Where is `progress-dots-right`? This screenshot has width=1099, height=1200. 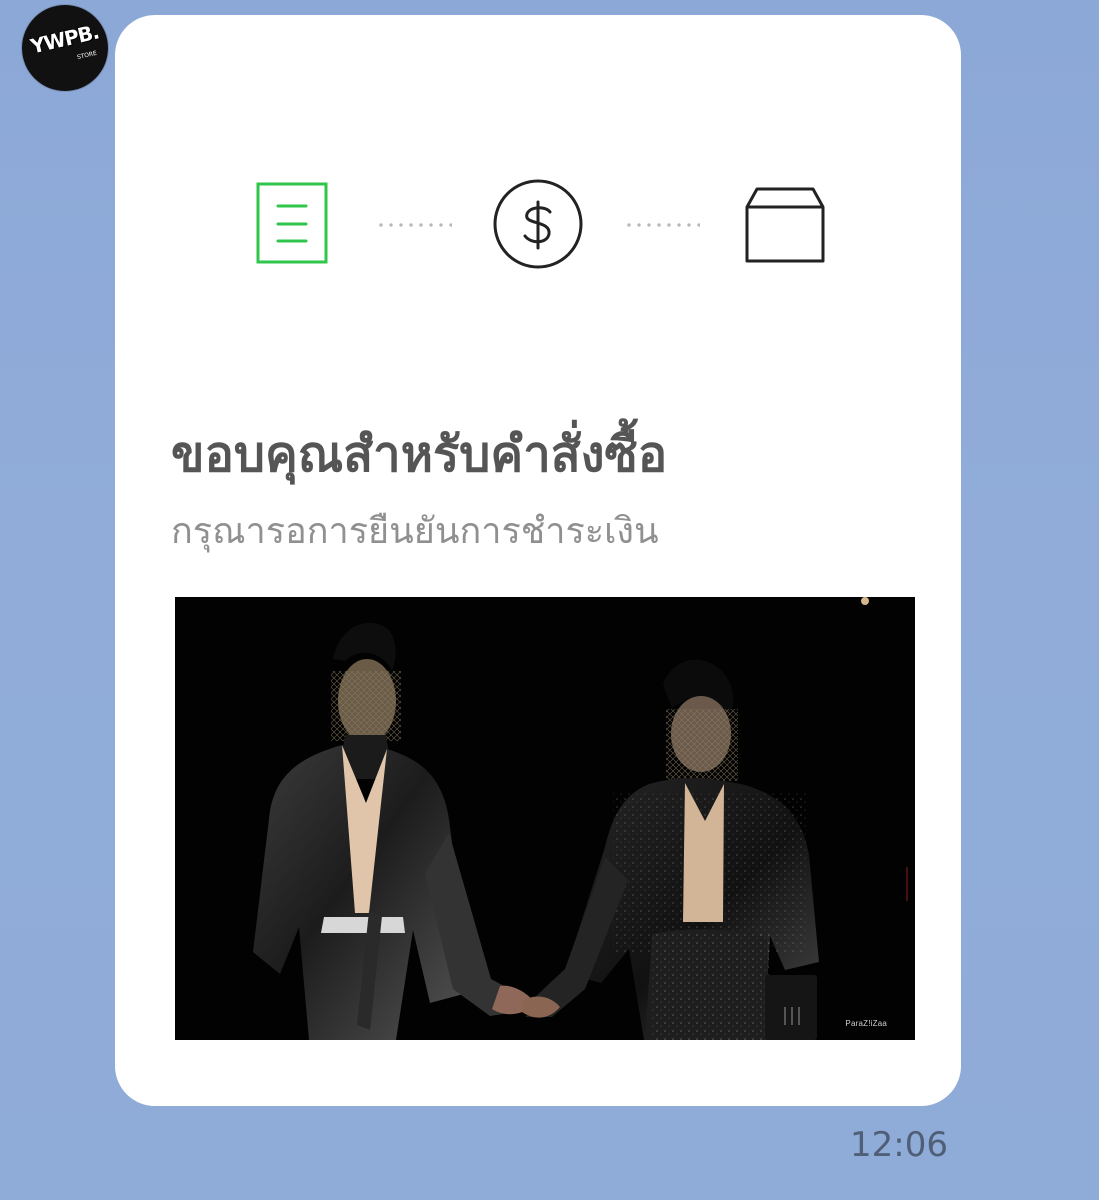 progress-dots-right is located at coordinates (662, 225).